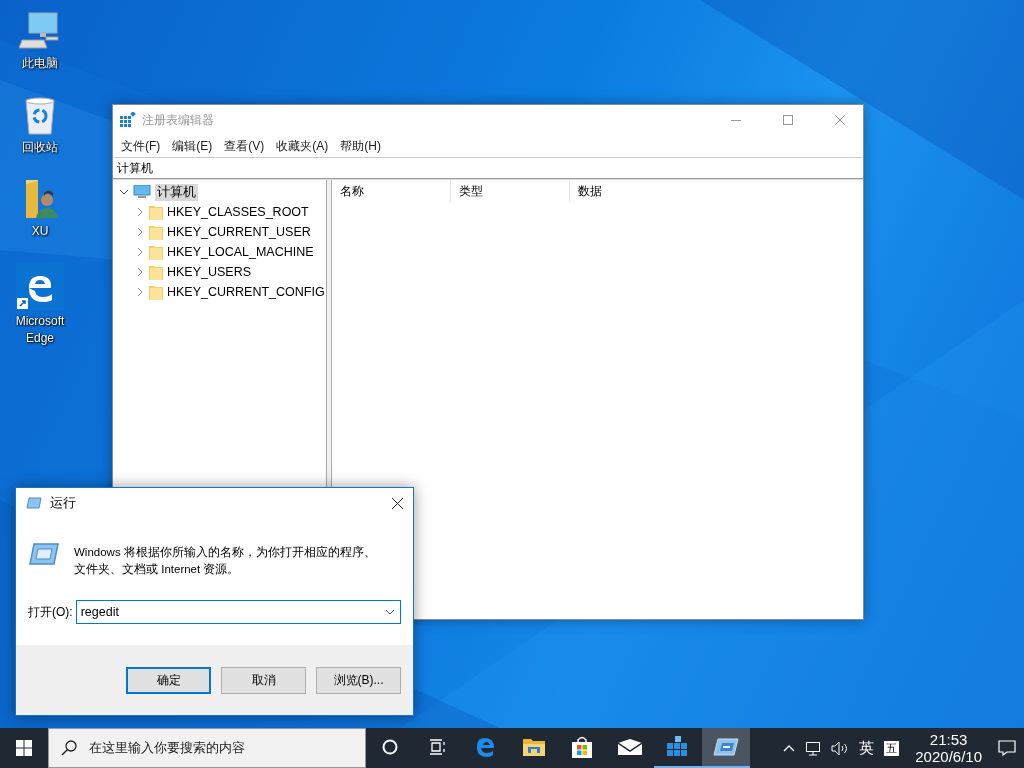 Image resolution: width=1024 pixels, height=768 pixels. Describe the element at coordinates (948, 756) in the screenshot. I see `clock-date: 2020/6/10` at that location.